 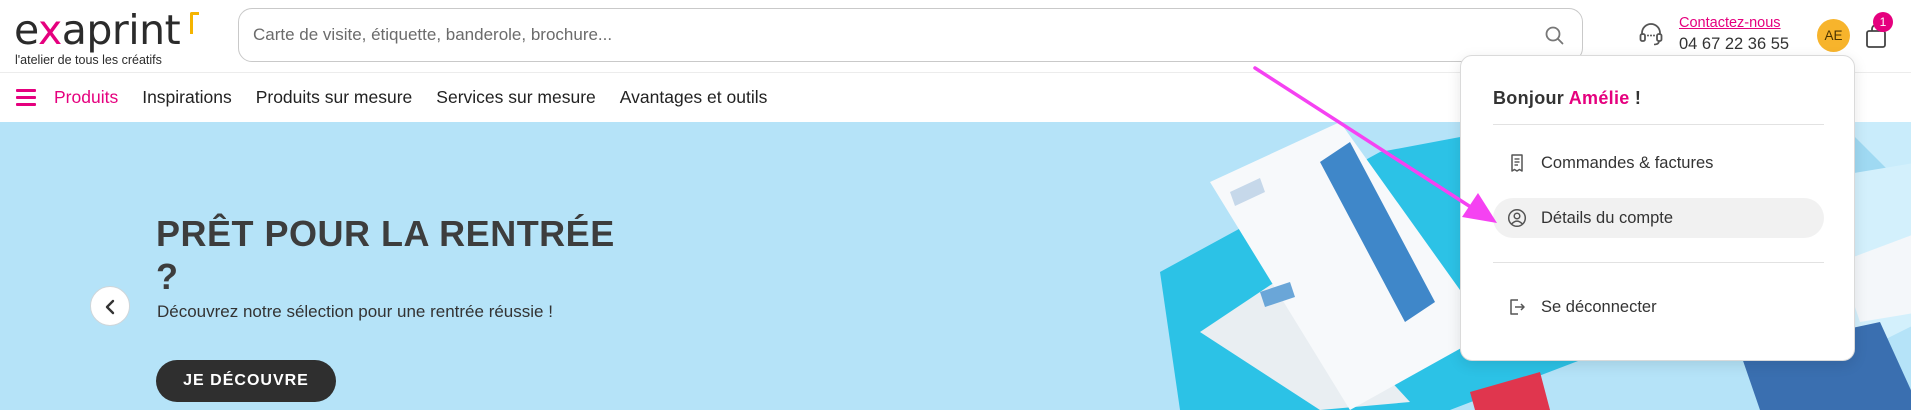 What do you see at coordinates (187, 97) in the screenshot?
I see `nav-item-inspirations: Inspirations` at bounding box center [187, 97].